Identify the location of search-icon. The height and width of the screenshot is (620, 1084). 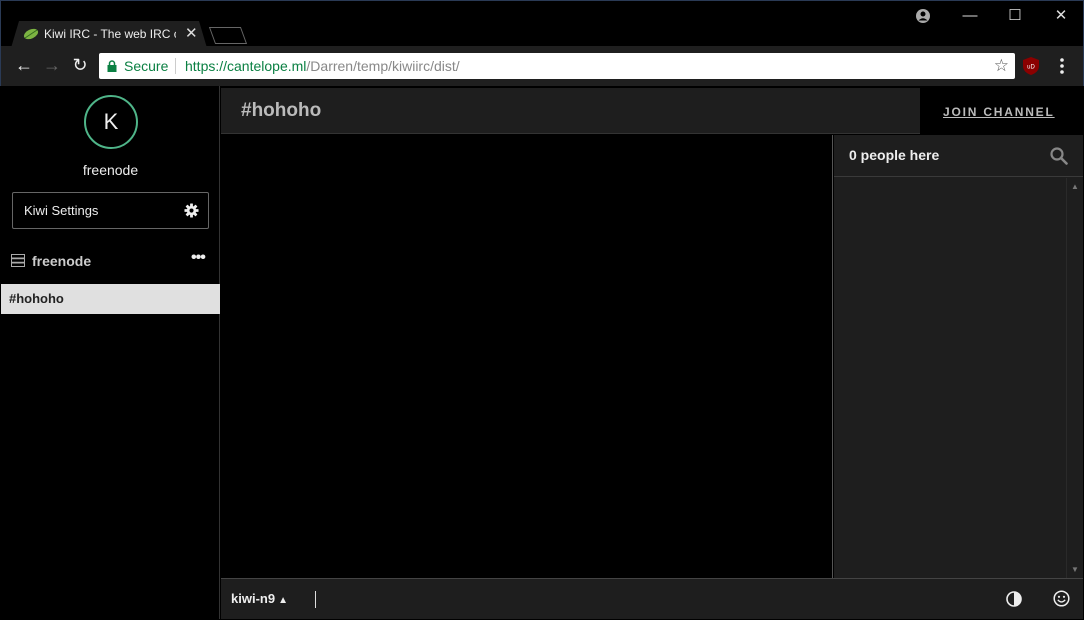
(1059, 156).